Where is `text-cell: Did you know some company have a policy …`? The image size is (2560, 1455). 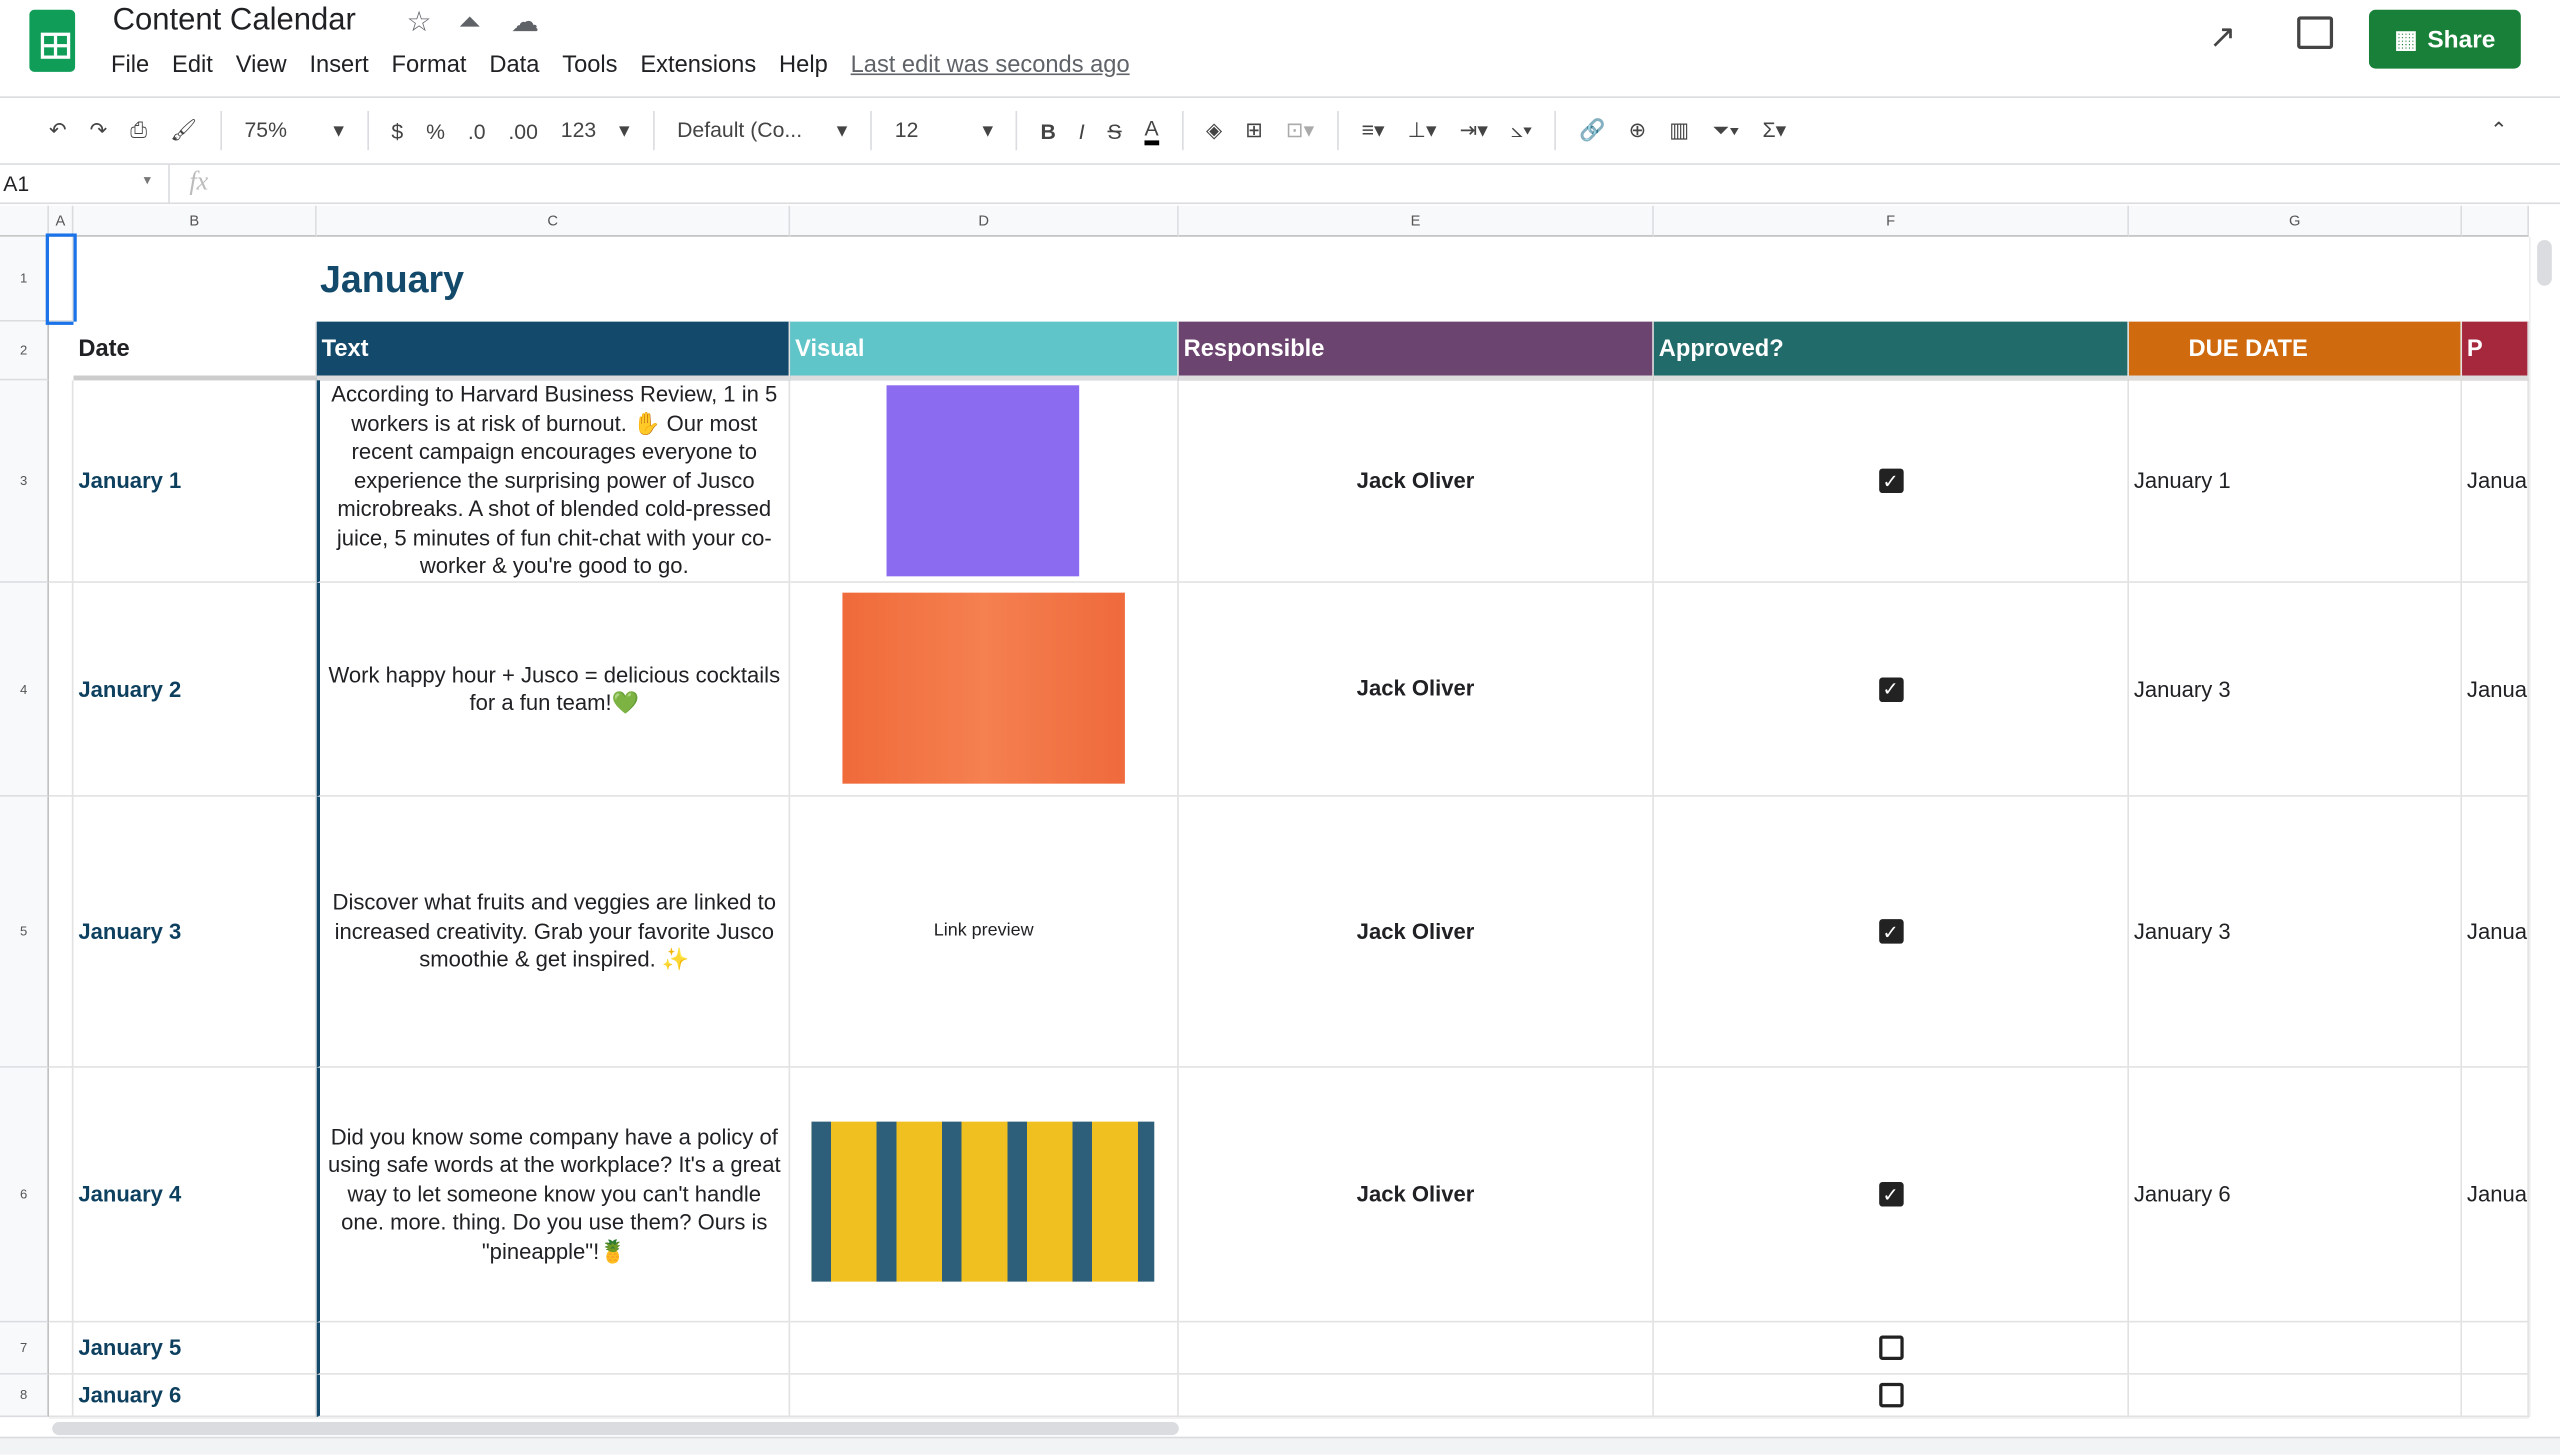 text-cell: Did you know some company have a policy … is located at coordinates (553, 1195).